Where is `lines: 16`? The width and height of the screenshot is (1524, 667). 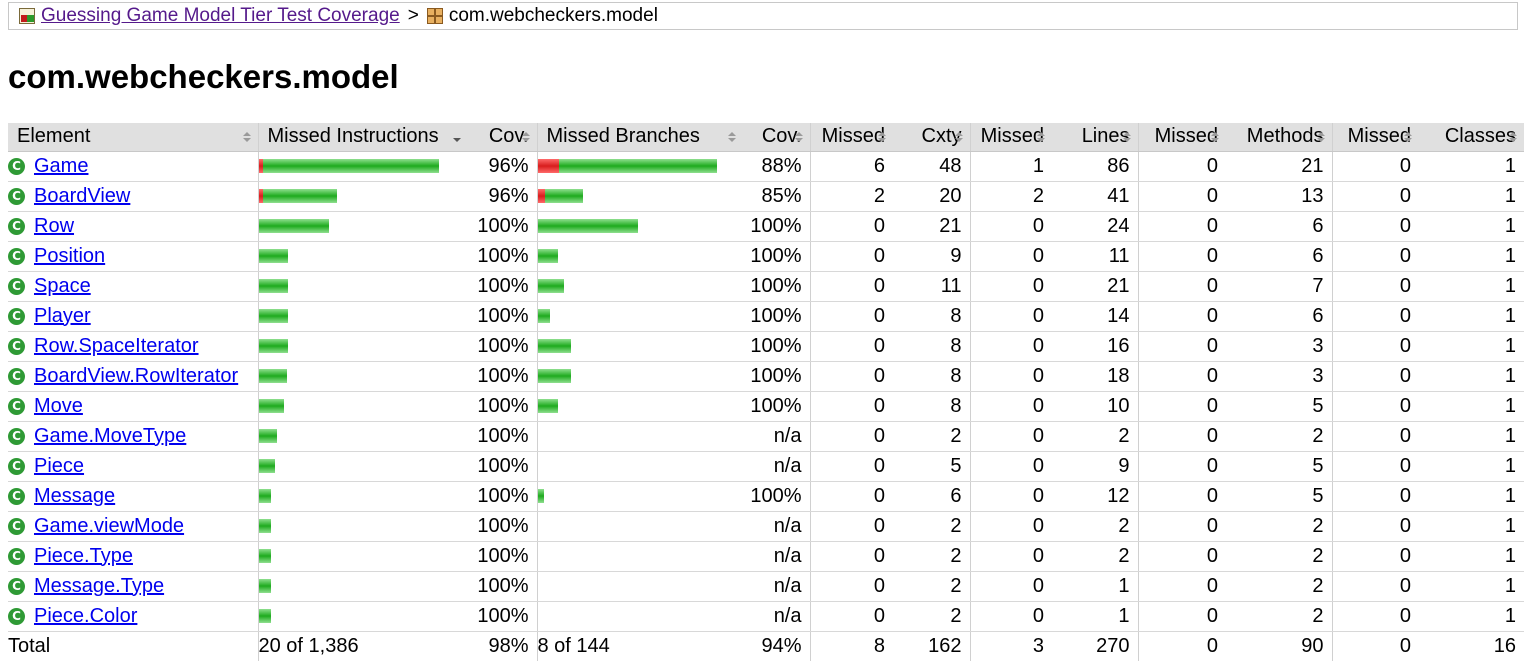 lines: 16 is located at coordinates (1095, 346).